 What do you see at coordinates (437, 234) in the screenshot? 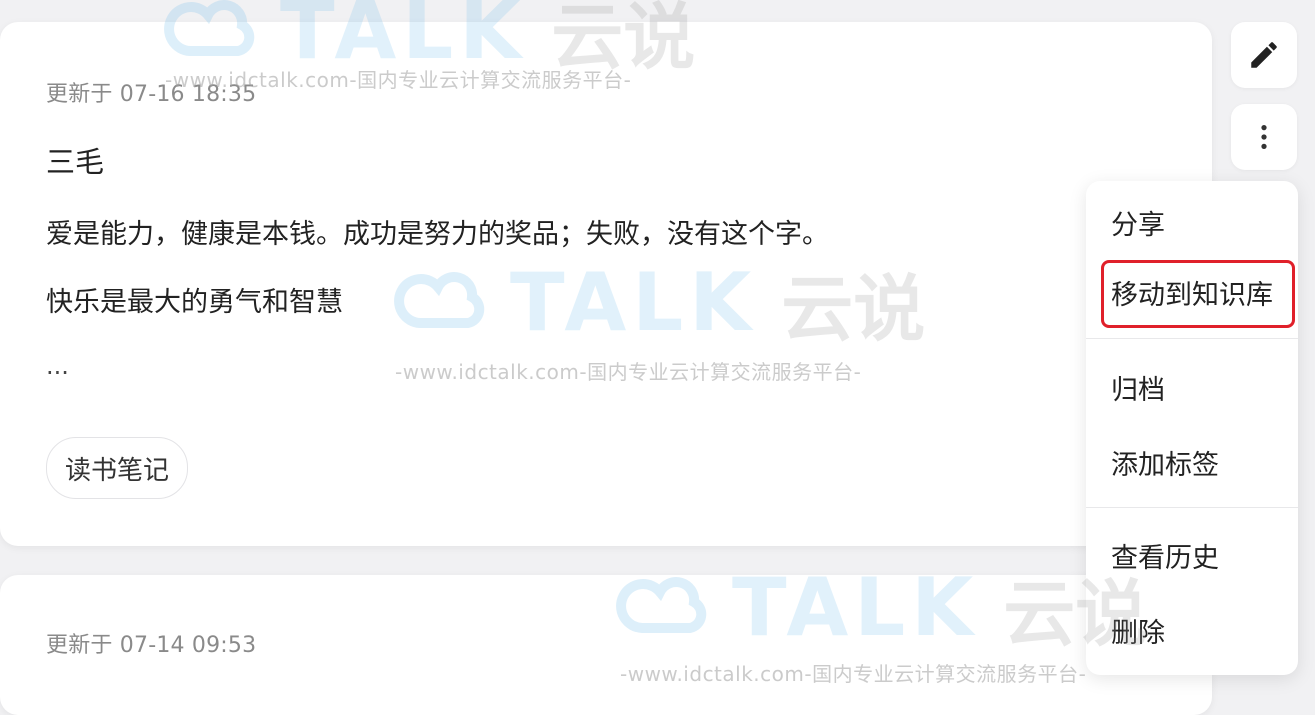
I see `note-content-line: 爱是能力，健康是本钱。成功是努力的奖品；失败，没有这个字。` at bounding box center [437, 234].